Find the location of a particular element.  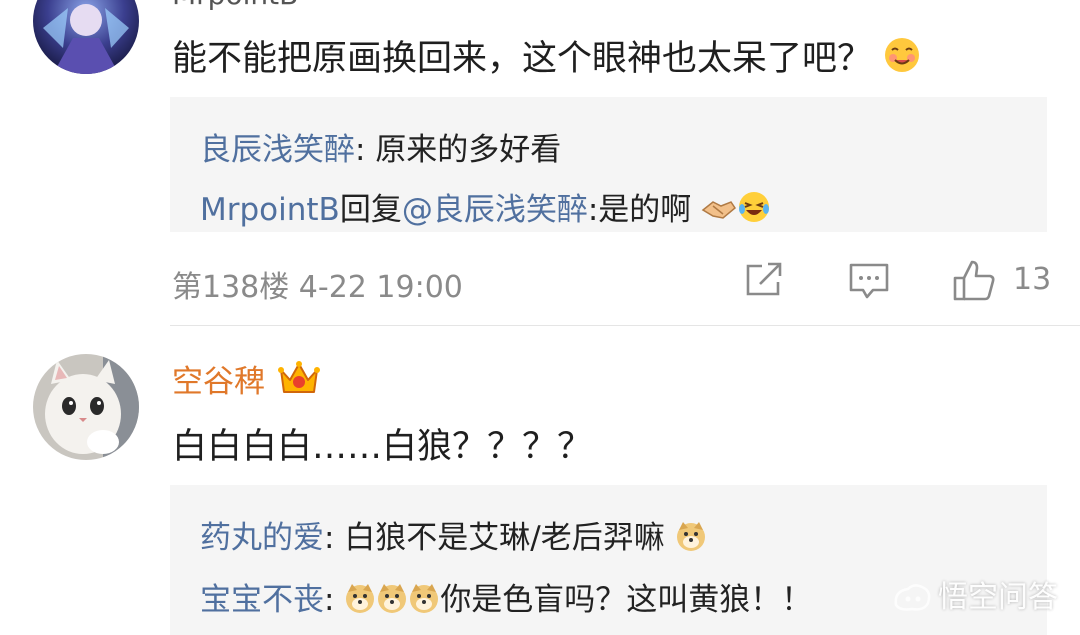

like-count: 13 is located at coordinates (1032, 279).